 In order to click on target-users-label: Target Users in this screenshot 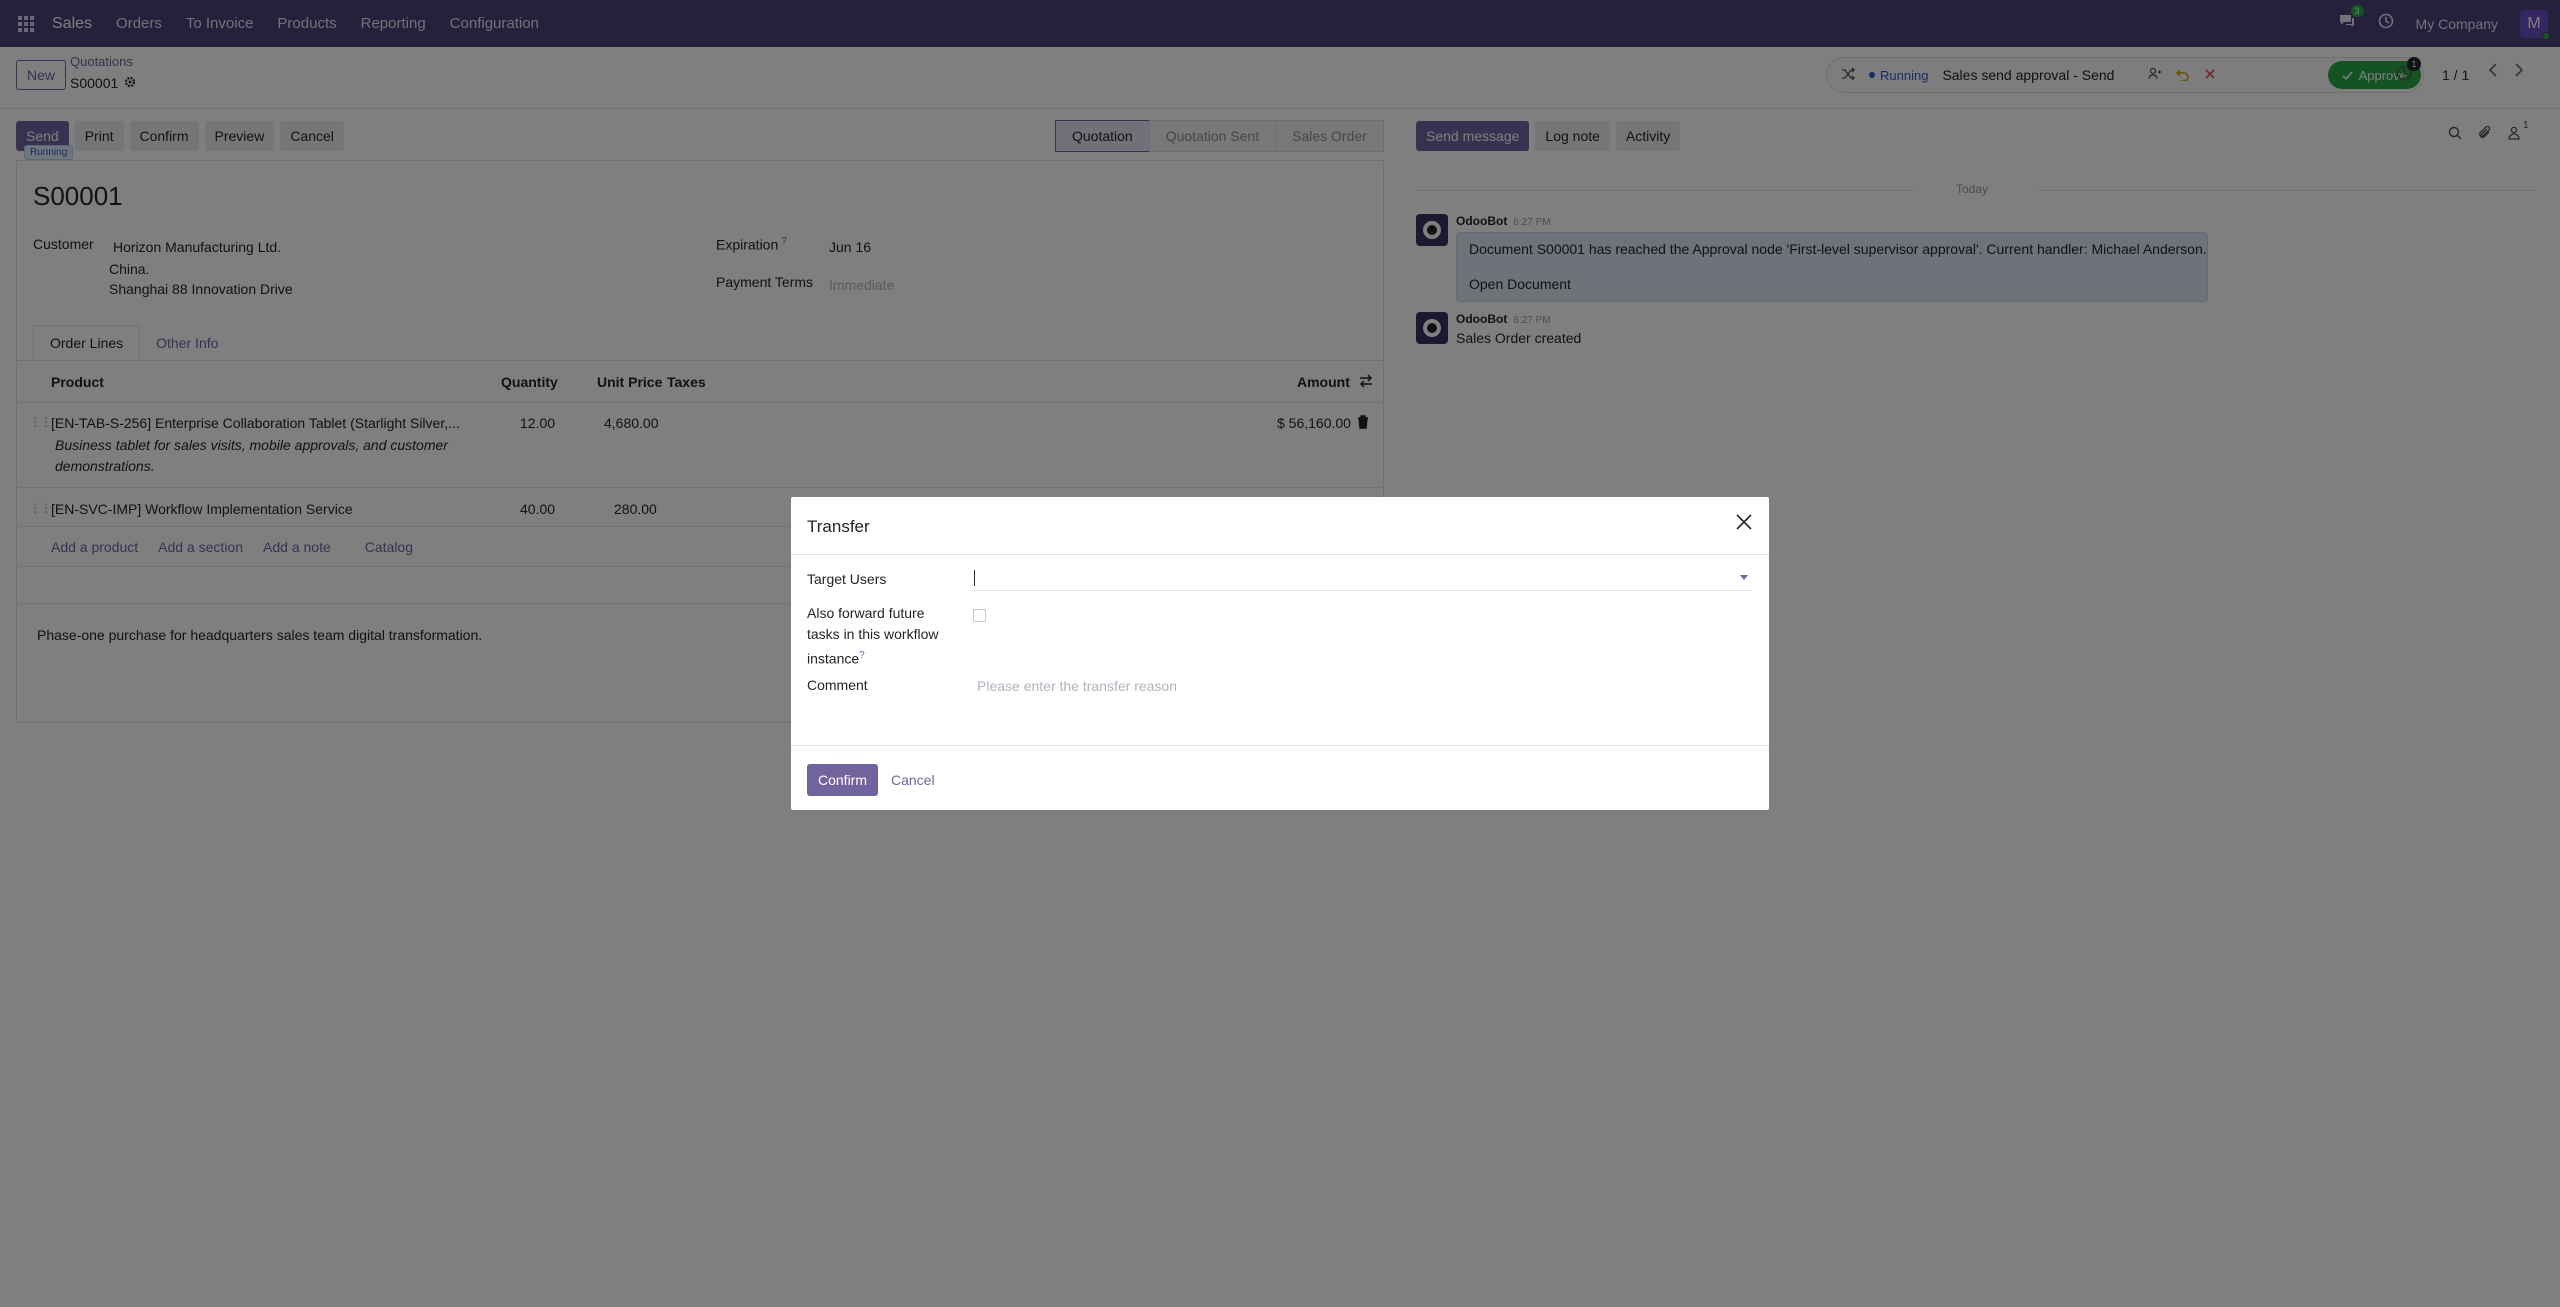, I will do `click(847, 579)`.